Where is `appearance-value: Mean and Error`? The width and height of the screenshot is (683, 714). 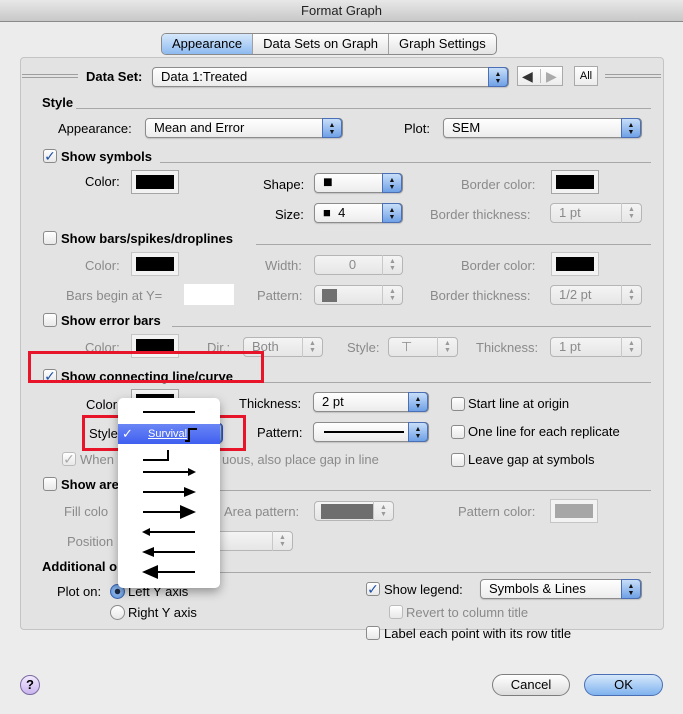 appearance-value: Mean and Error is located at coordinates (199, 127).